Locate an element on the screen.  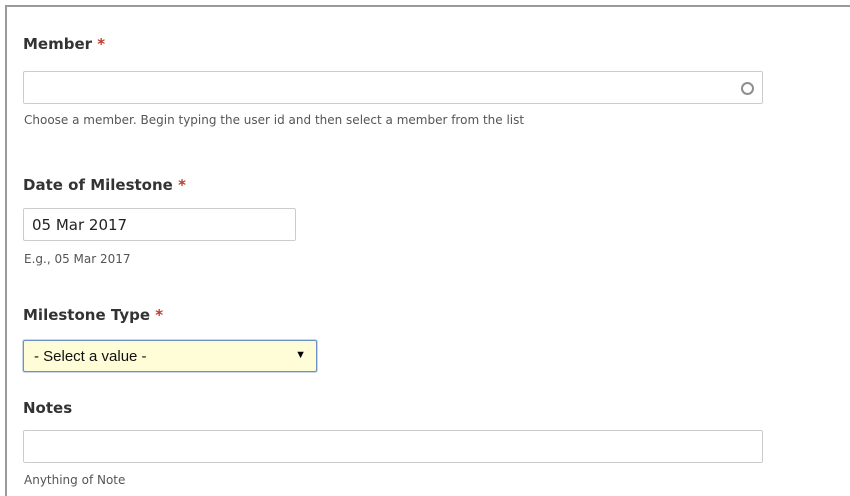
date-of-milestone-label-text: Date of Milestone is located at coordinates (98, 185).